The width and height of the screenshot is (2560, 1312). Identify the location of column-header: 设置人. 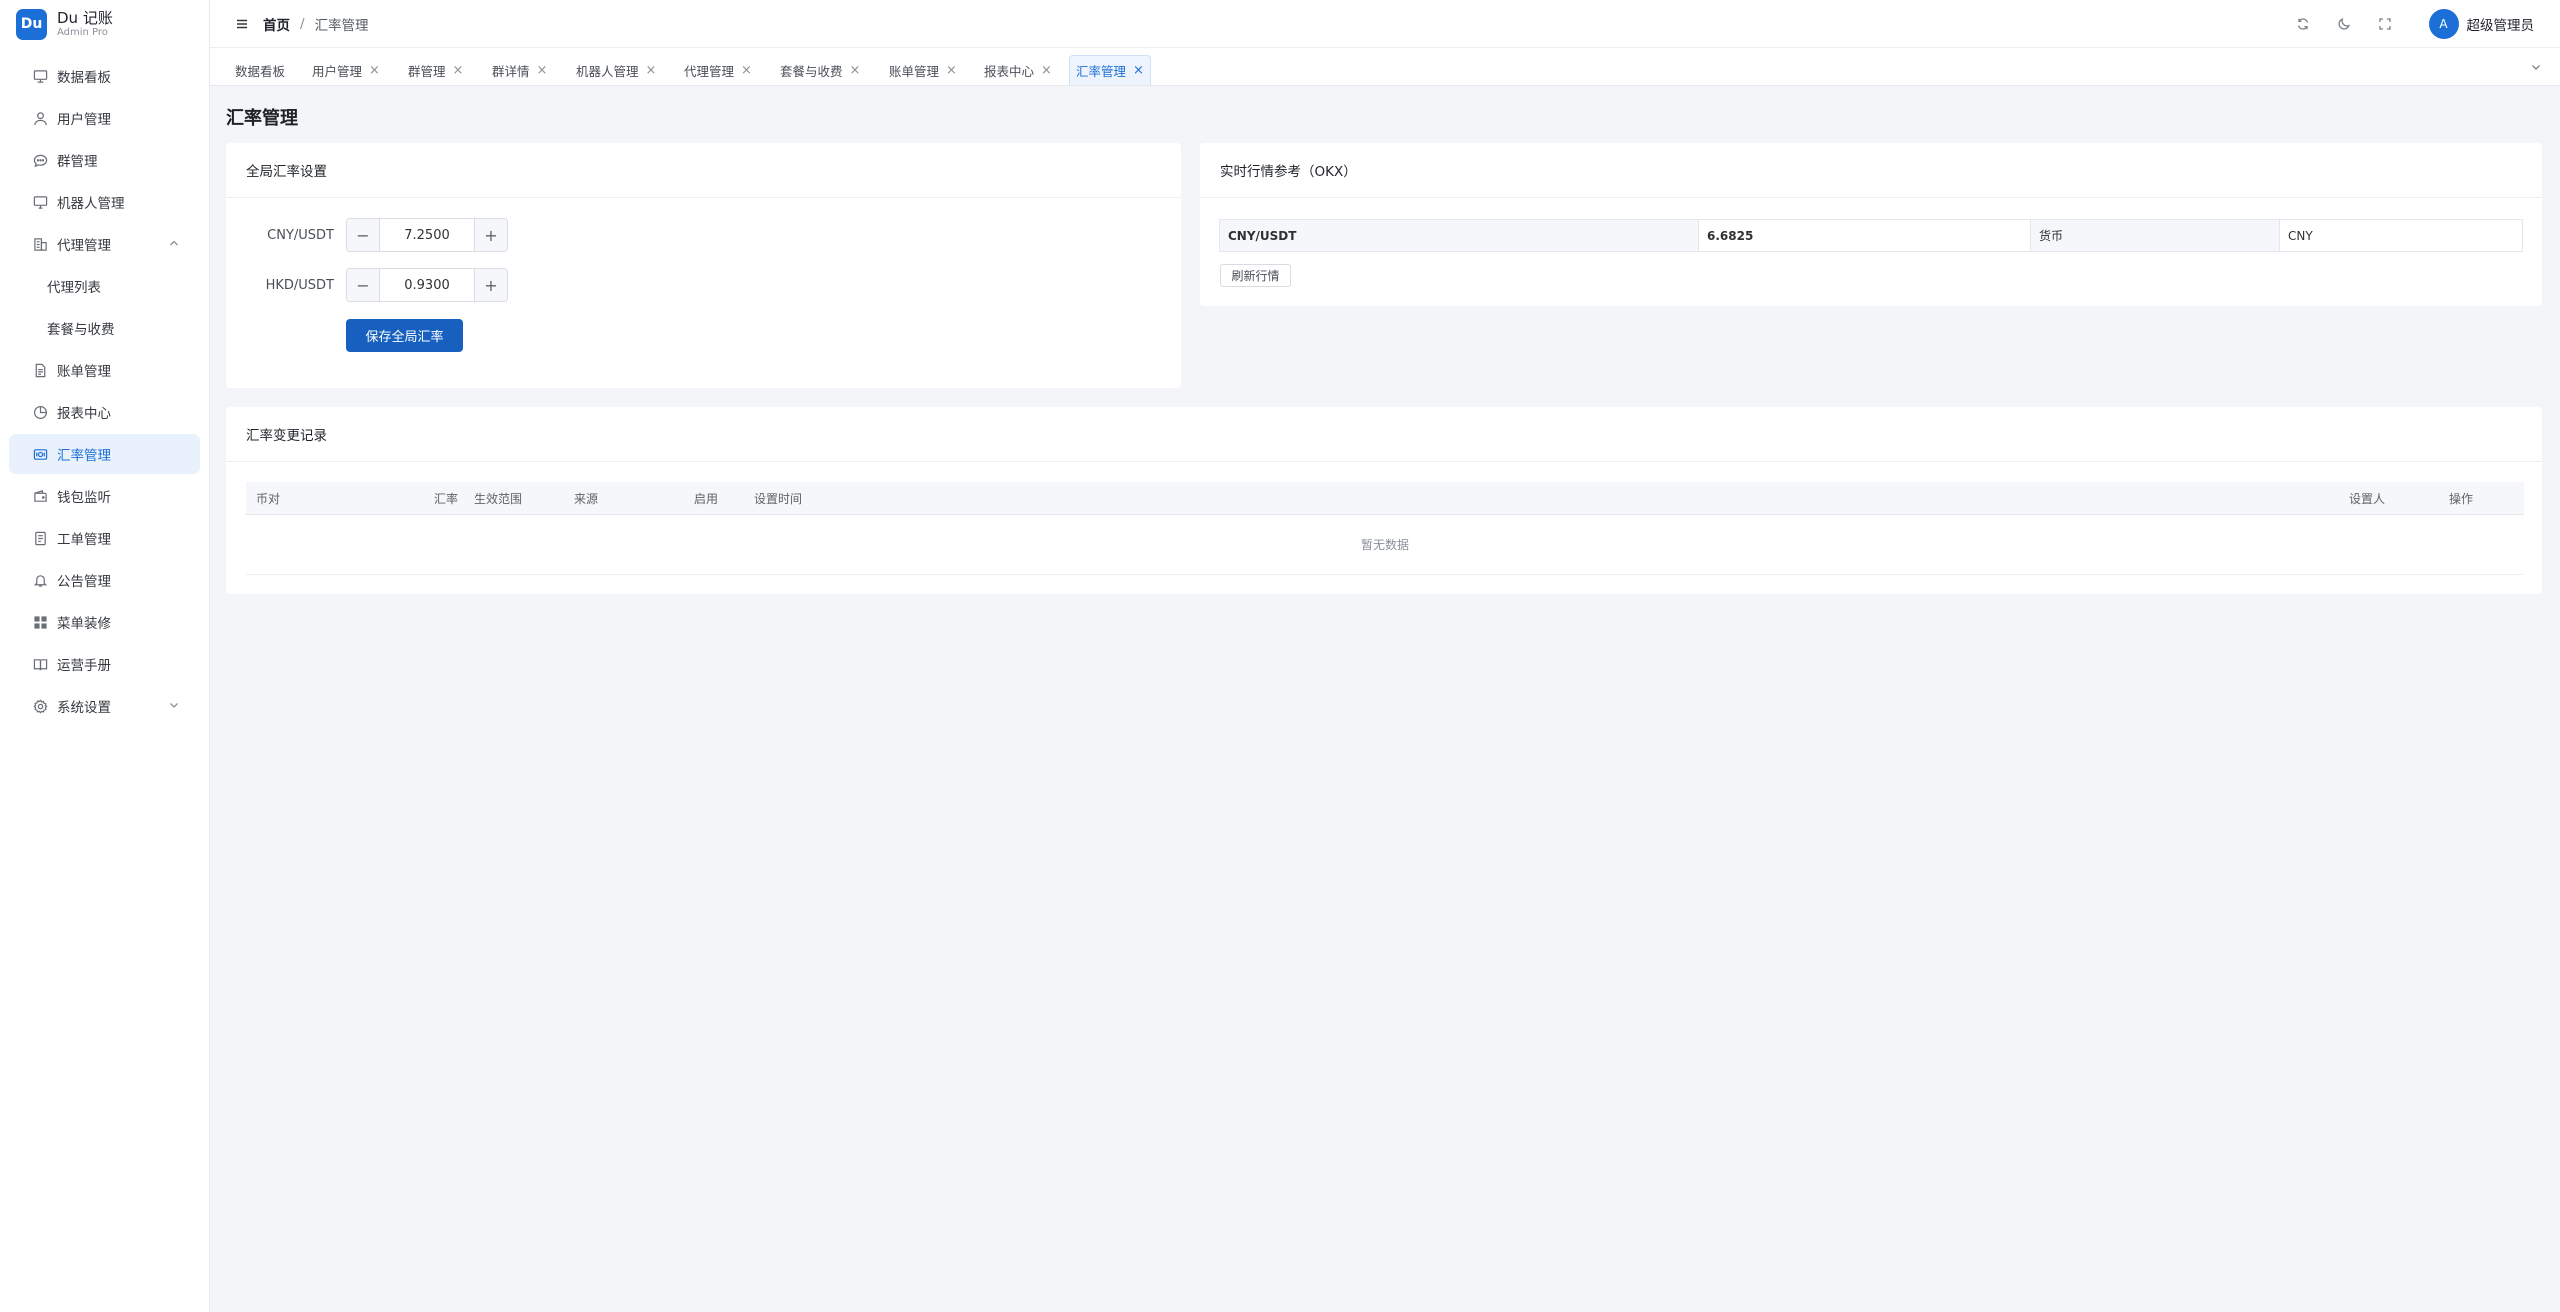
(2367, 499).